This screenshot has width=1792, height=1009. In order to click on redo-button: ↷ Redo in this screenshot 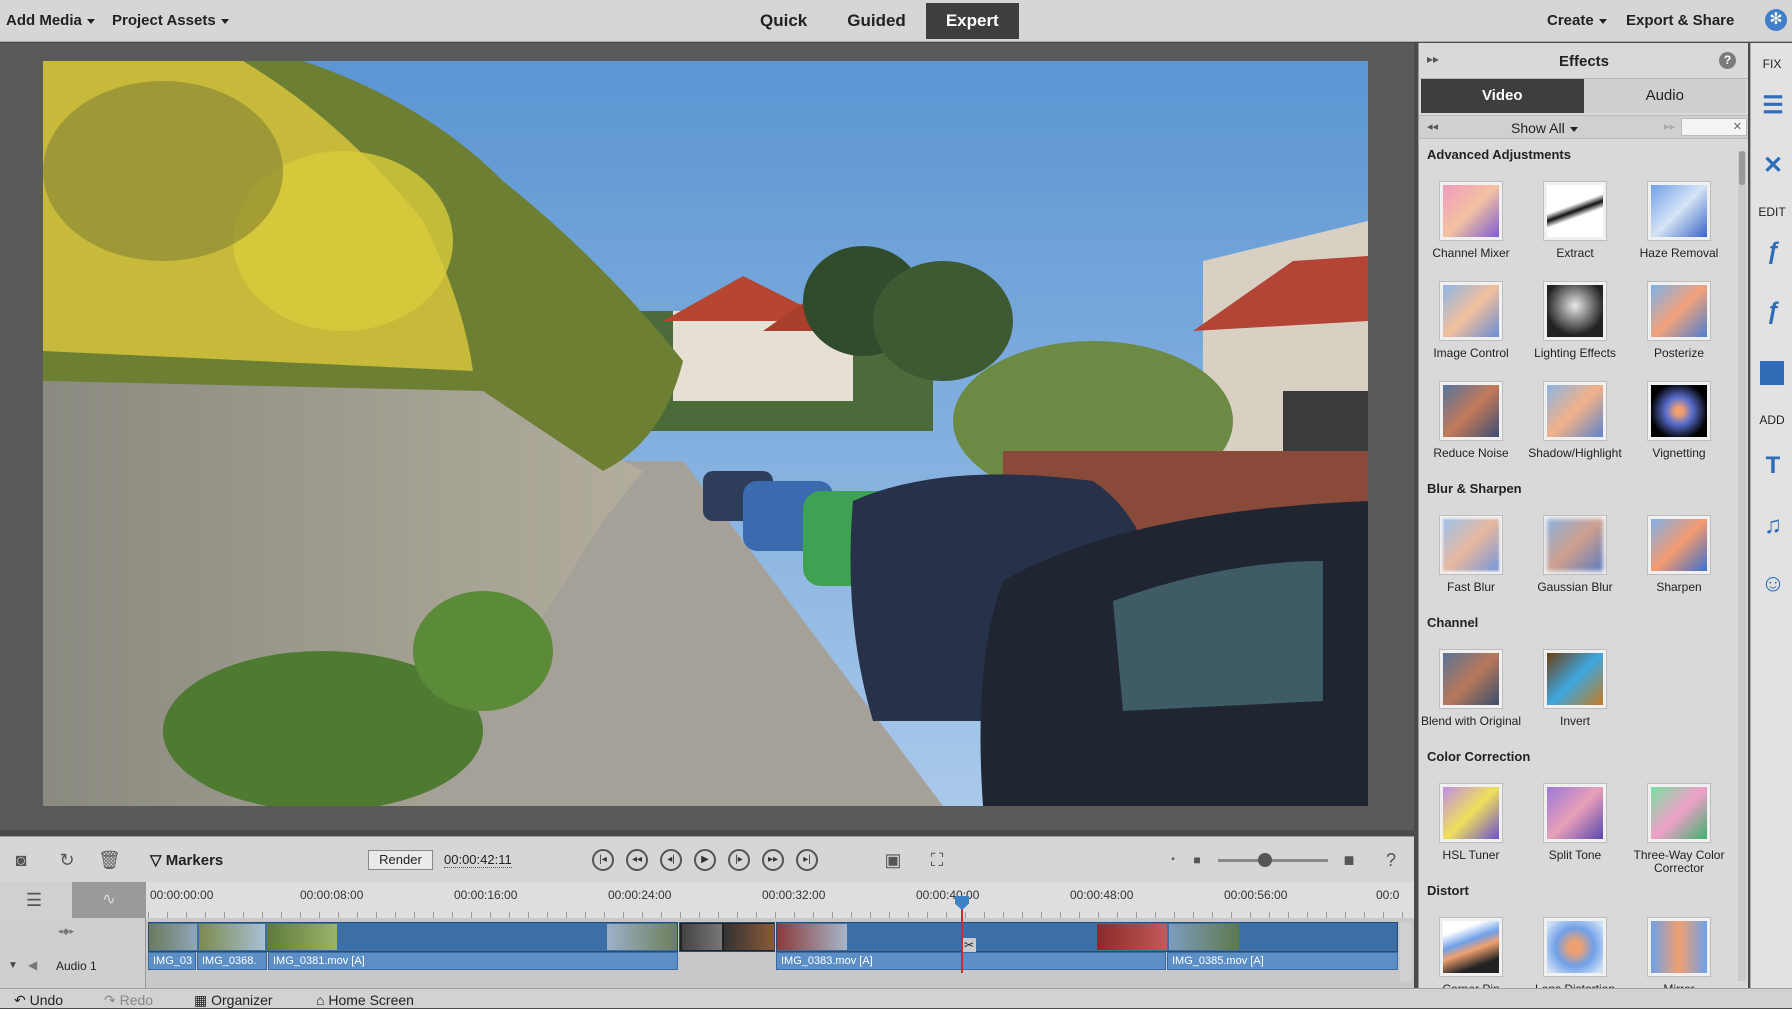, I will do `click(128, 1000)`.